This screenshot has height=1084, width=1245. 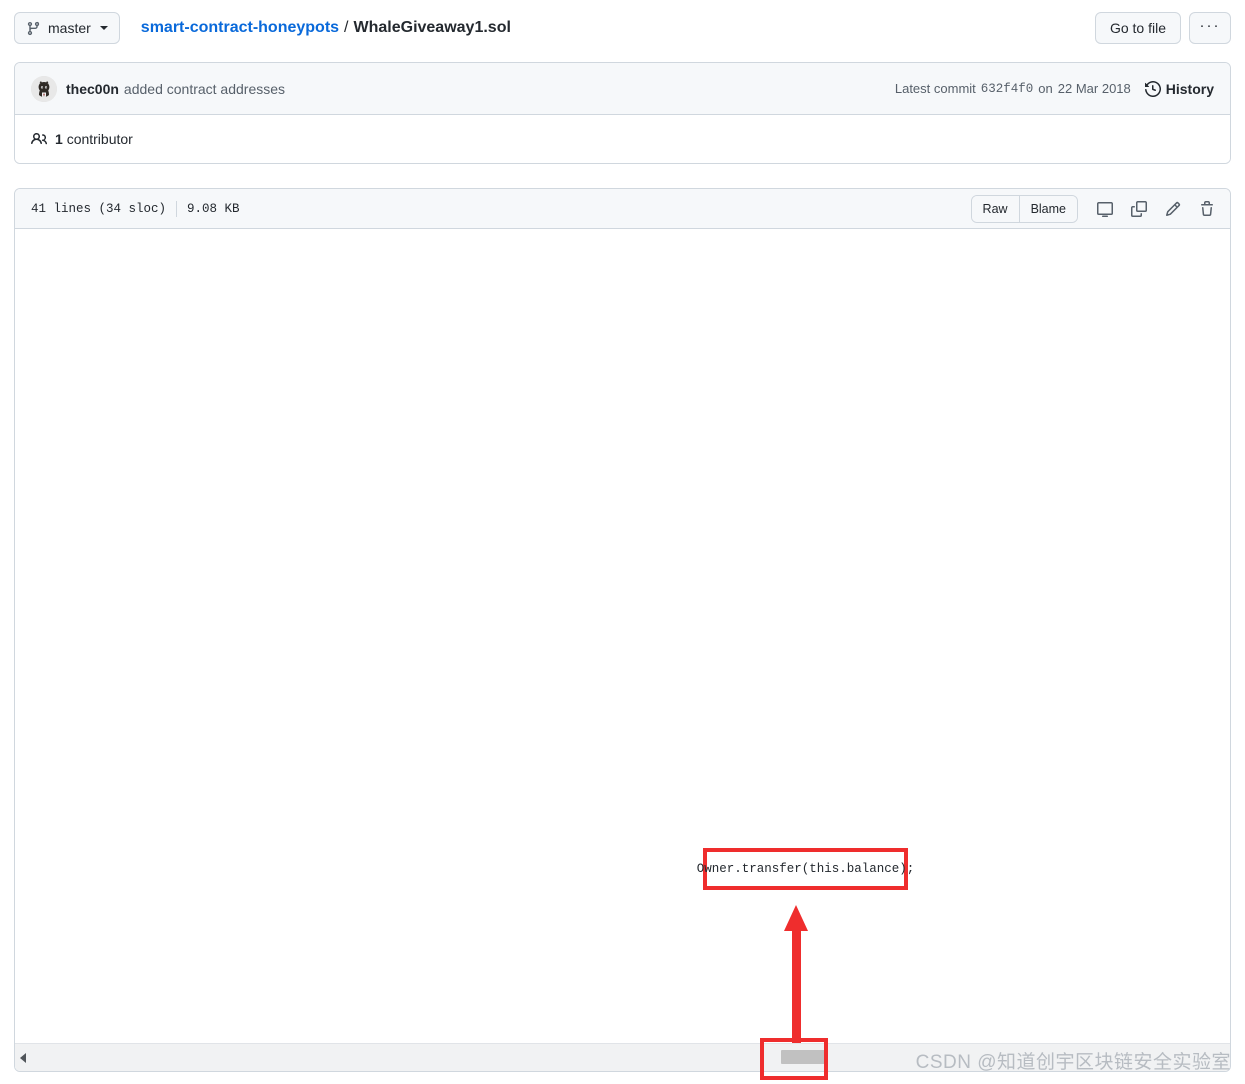 I want to click on code-line-text: Owner.transfer(this.balance);, so click(x=805, y=869).